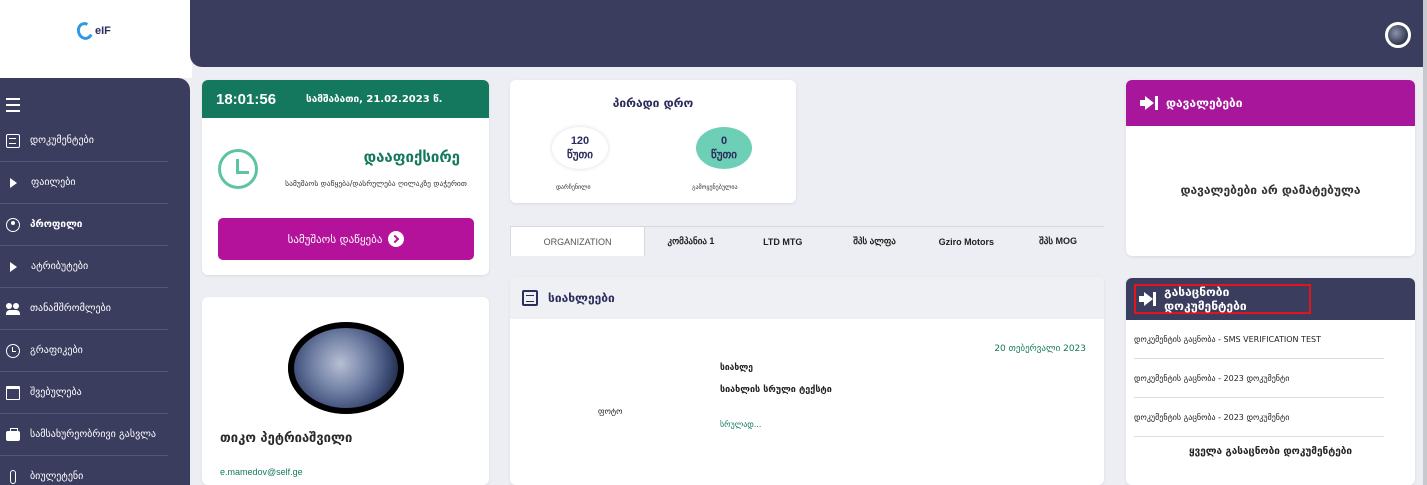 The image size is (1427, 485). Describe the element at coordinates (70, 308) in the screenshot. I see `sidebar-item-label: თანამშრომლები` at that location.